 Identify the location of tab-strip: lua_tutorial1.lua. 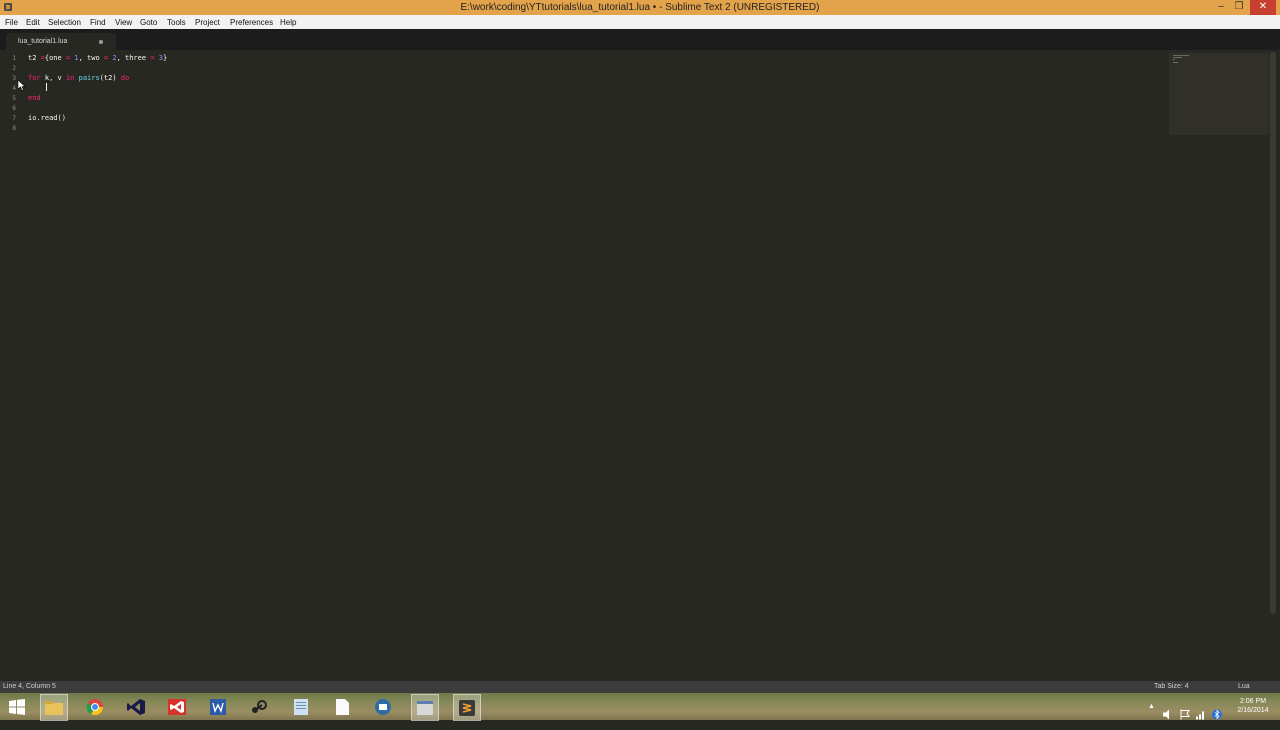
(640, 39).